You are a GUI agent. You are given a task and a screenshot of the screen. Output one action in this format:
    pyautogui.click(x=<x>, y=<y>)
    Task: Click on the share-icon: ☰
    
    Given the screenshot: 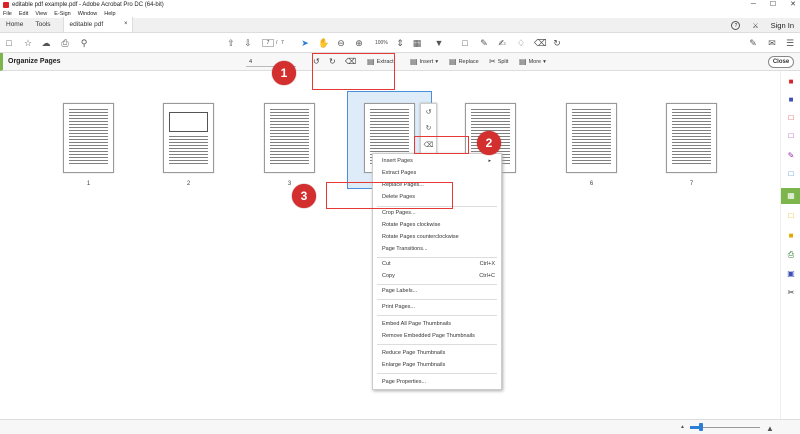 What is the action you would take?
    pyautogui.click(x=790, y=43)
    